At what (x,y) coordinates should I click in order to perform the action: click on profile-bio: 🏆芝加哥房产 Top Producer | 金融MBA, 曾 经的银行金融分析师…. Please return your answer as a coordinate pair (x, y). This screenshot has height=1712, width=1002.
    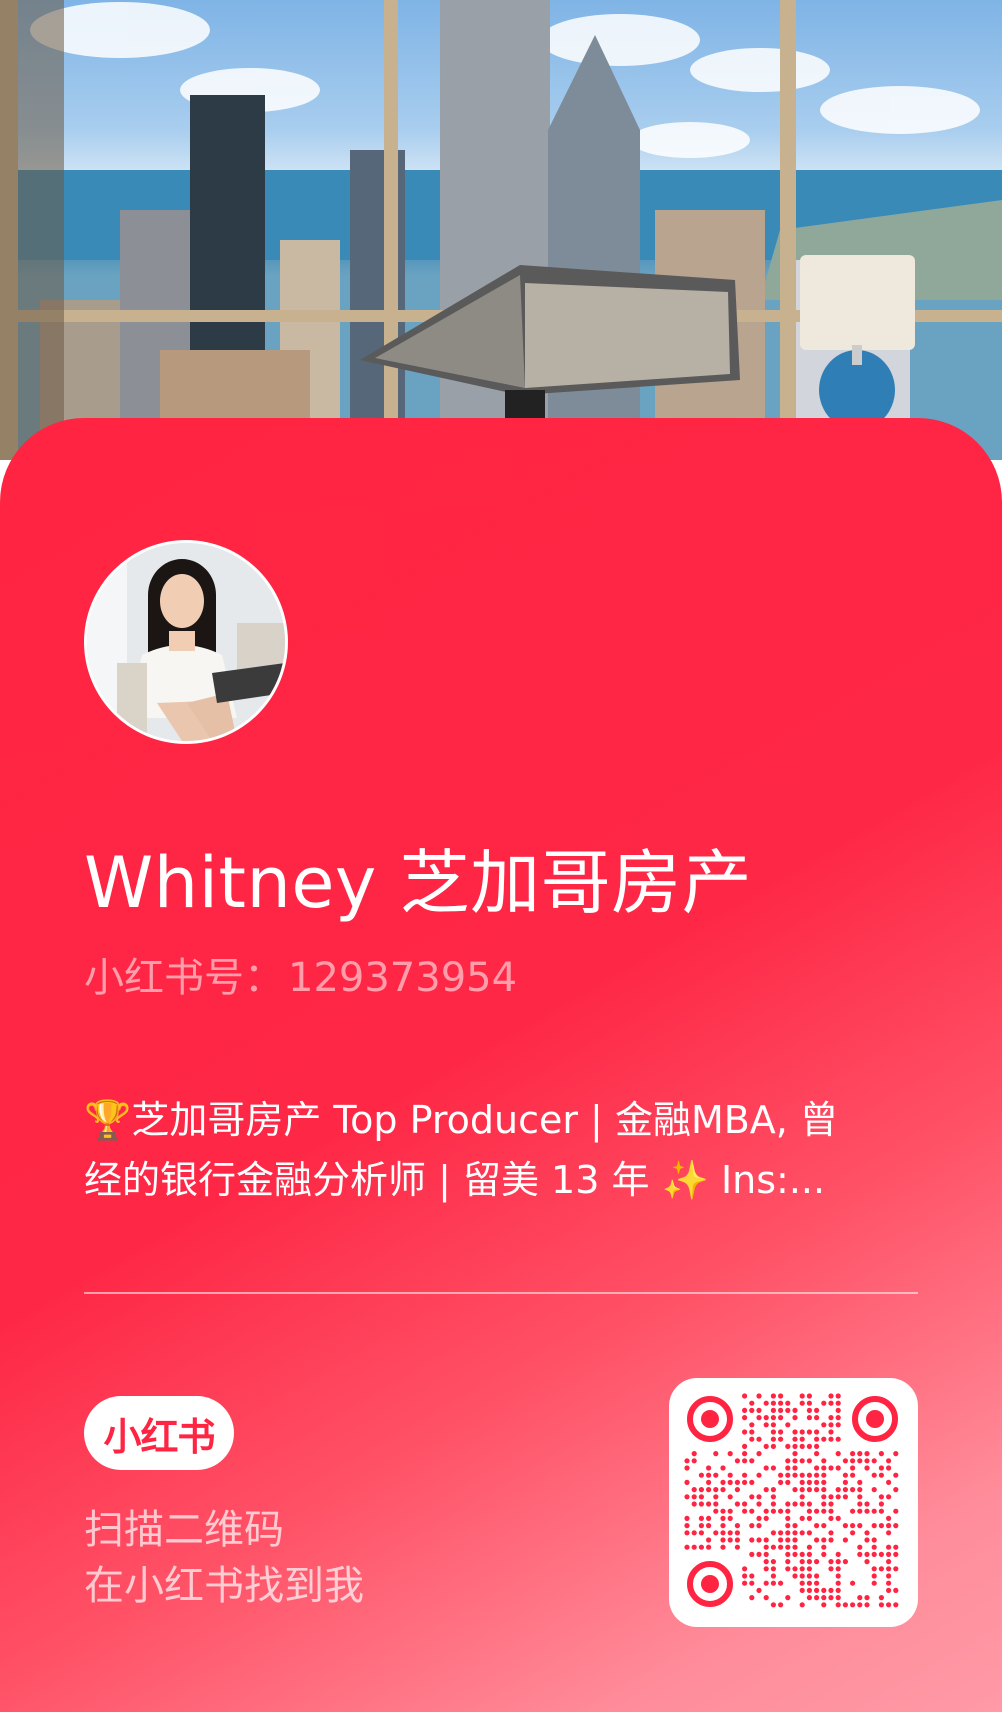
    Looking at the image, I should click on (504, 1150).